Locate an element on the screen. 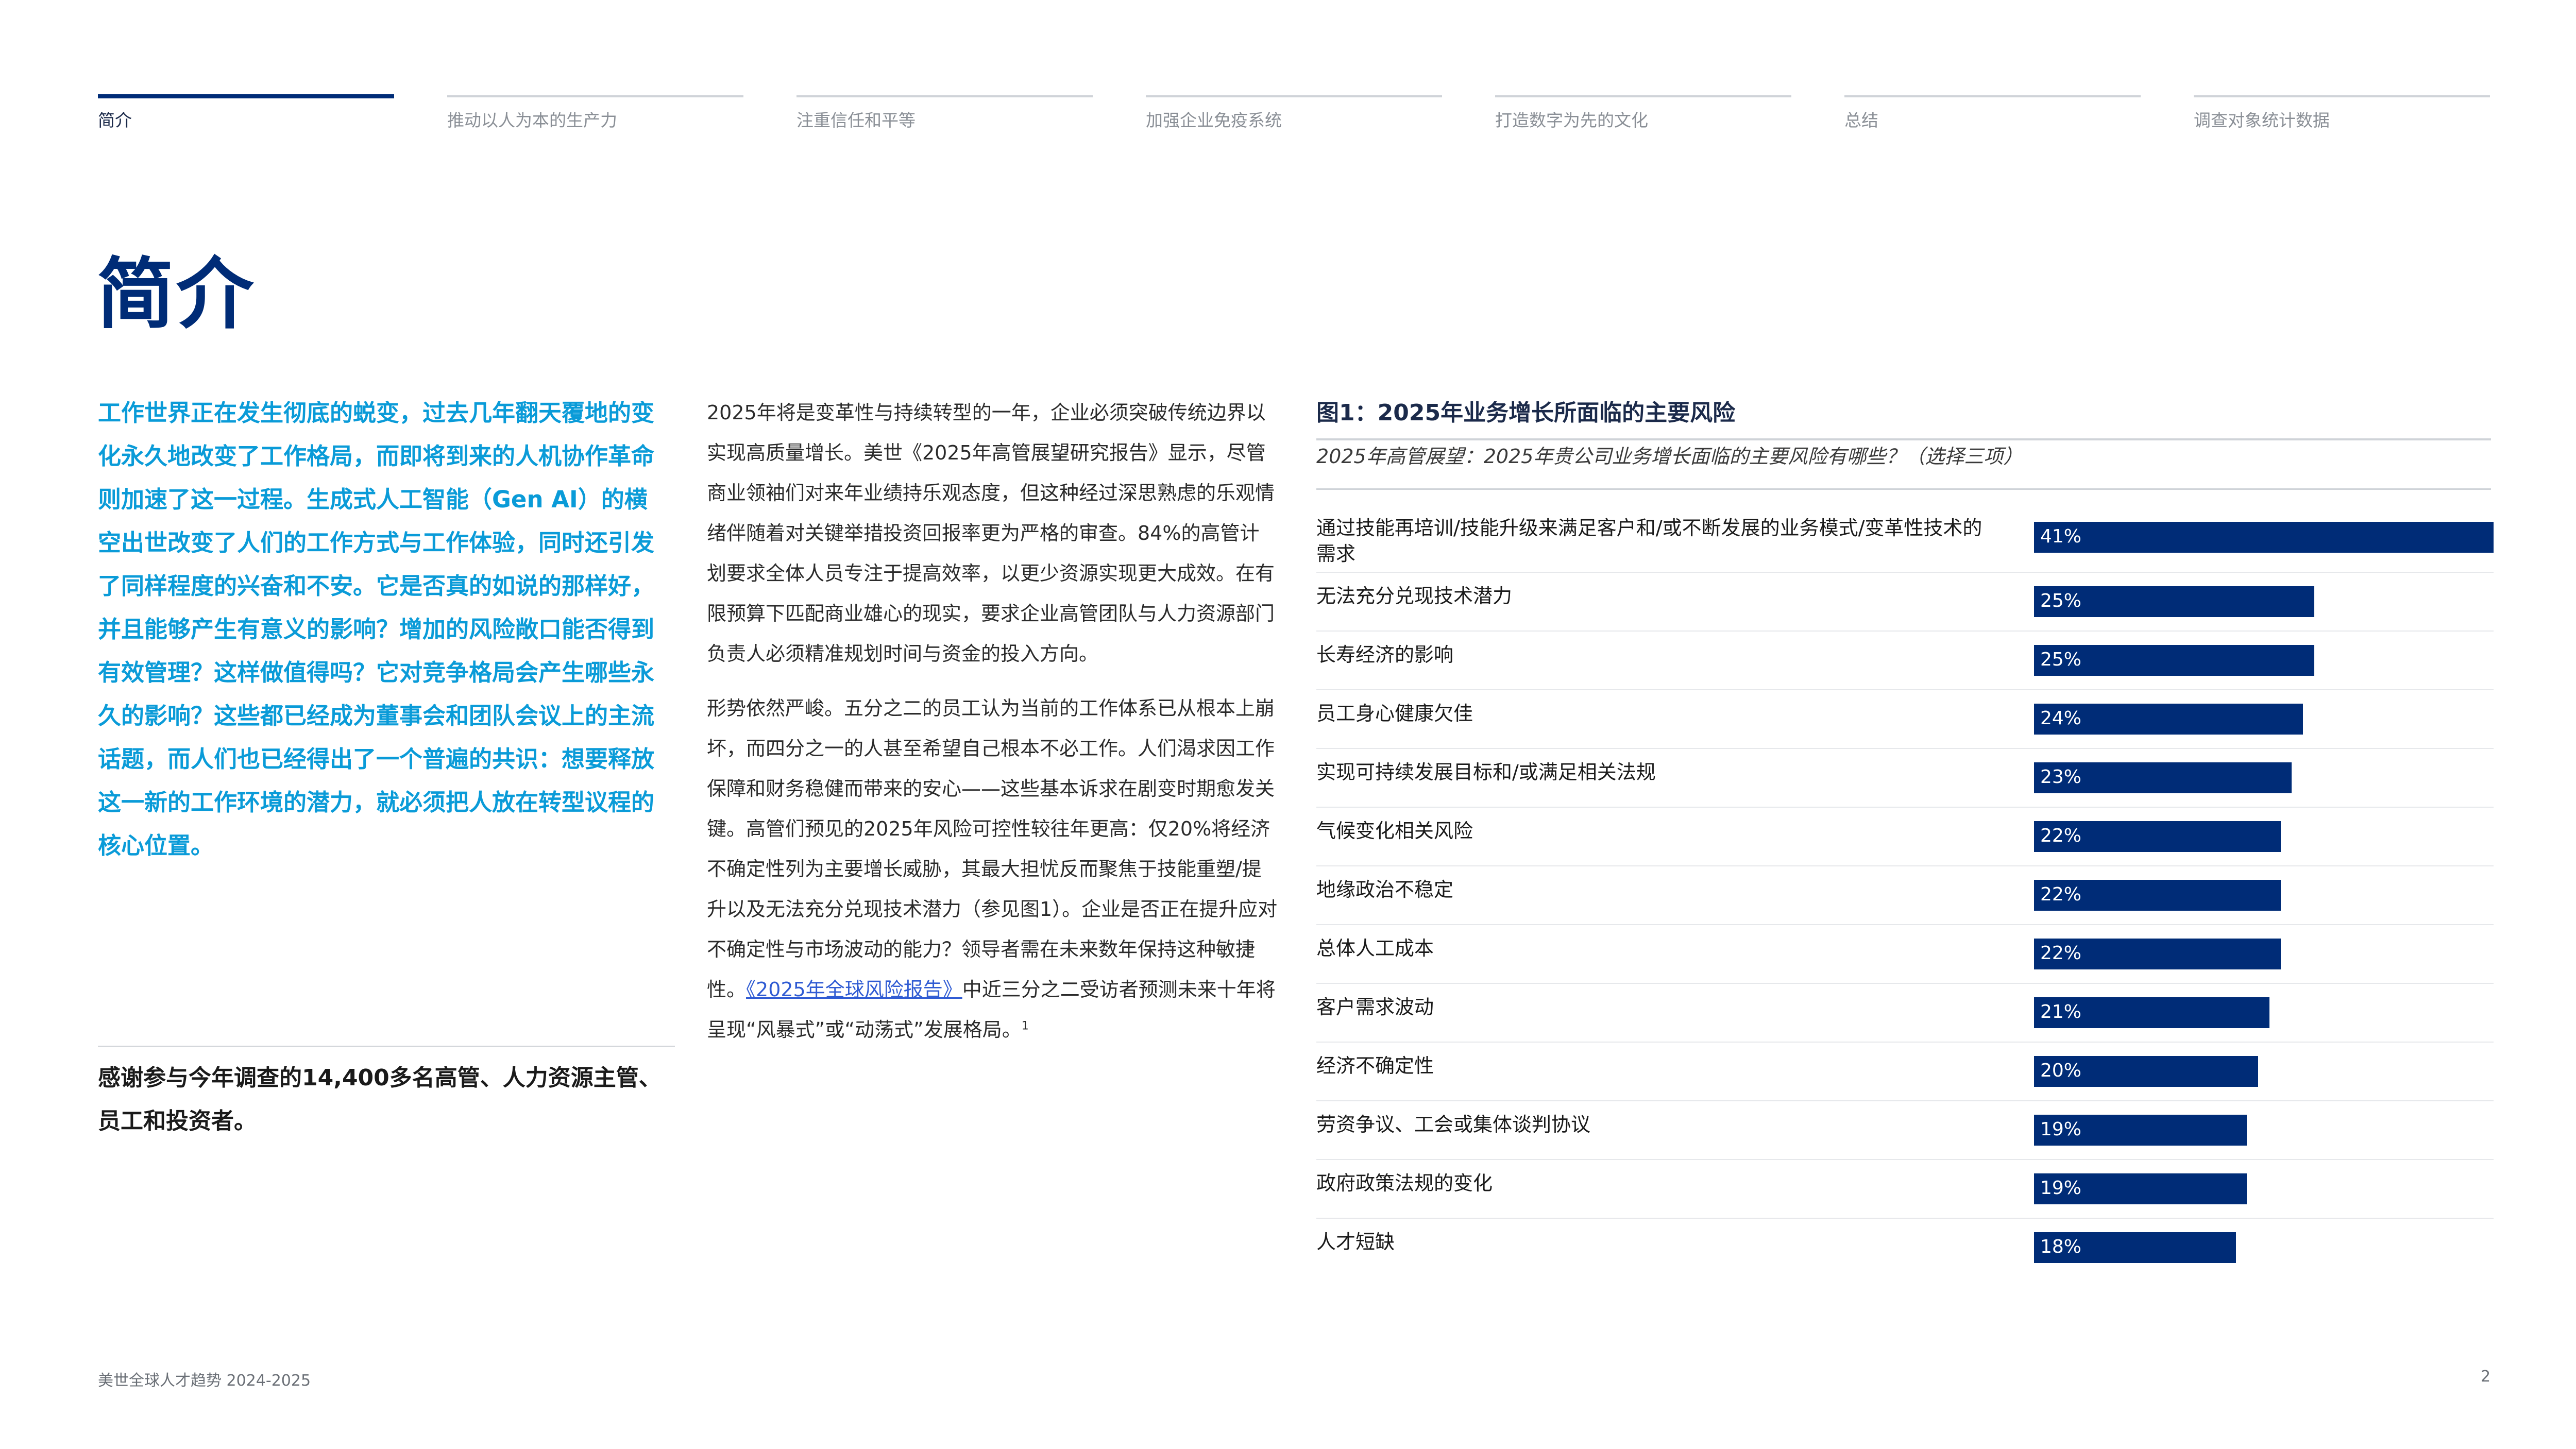  nav-tab-3: 注重信任和平等 is located at coordinates (944, 113).